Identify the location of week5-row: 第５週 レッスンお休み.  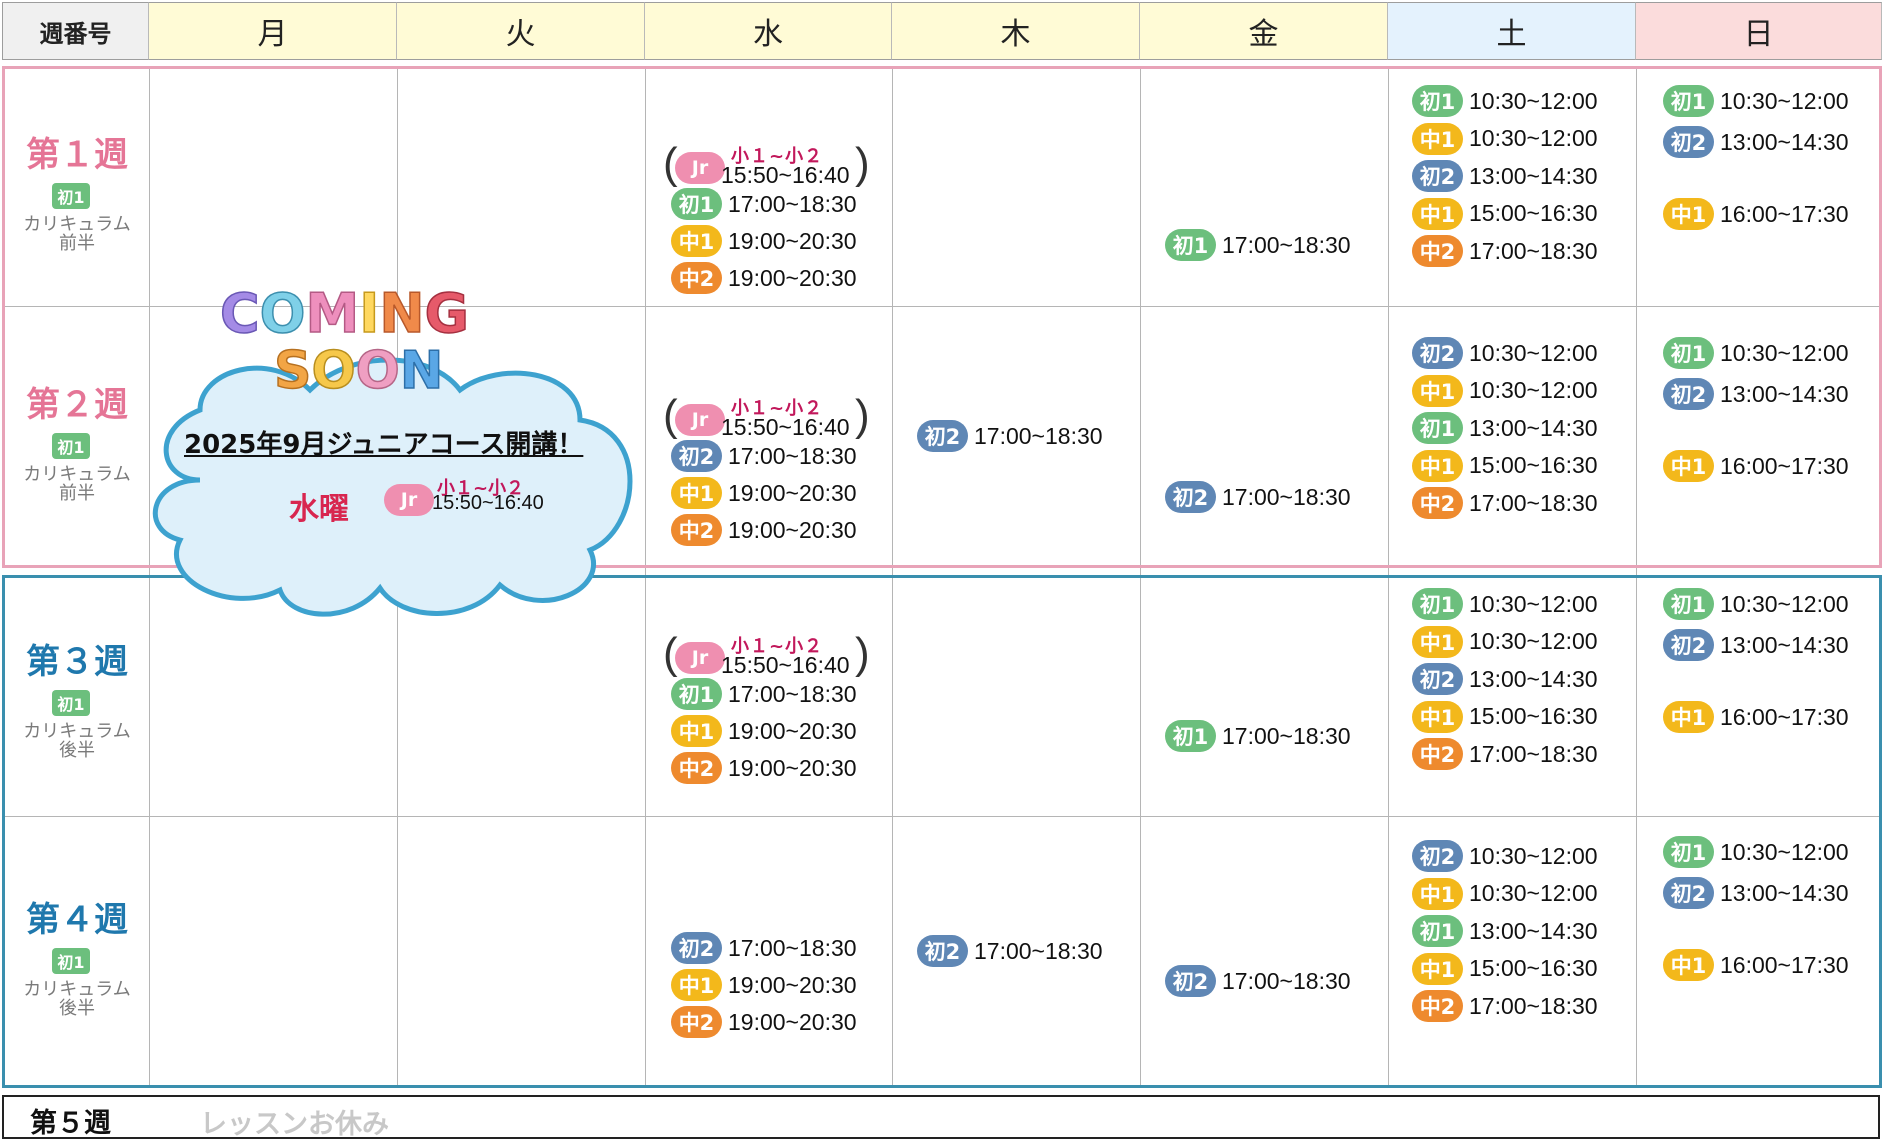
(941, 1117).